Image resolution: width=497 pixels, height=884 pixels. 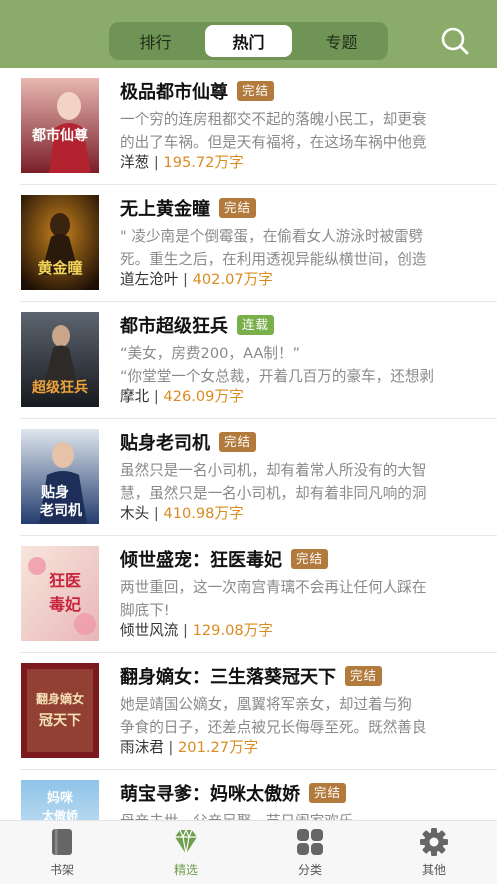 I want to click on book-item: 妈咪 太傲娇 萌宝寻爹：妈咪太傲娇 完结 母亲去世，父亲另娶，节日阖家欢乐, so click(x=248, y=795).